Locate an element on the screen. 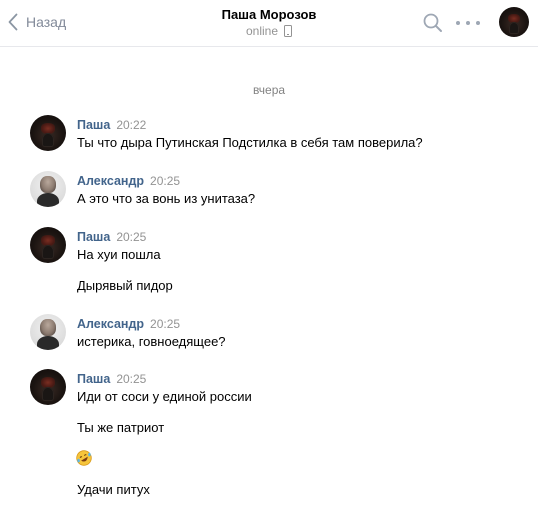 The height and width of the screenshot is (509, 538). chat-title-block: Паша Морозов online is located at coordinates (269, 23).